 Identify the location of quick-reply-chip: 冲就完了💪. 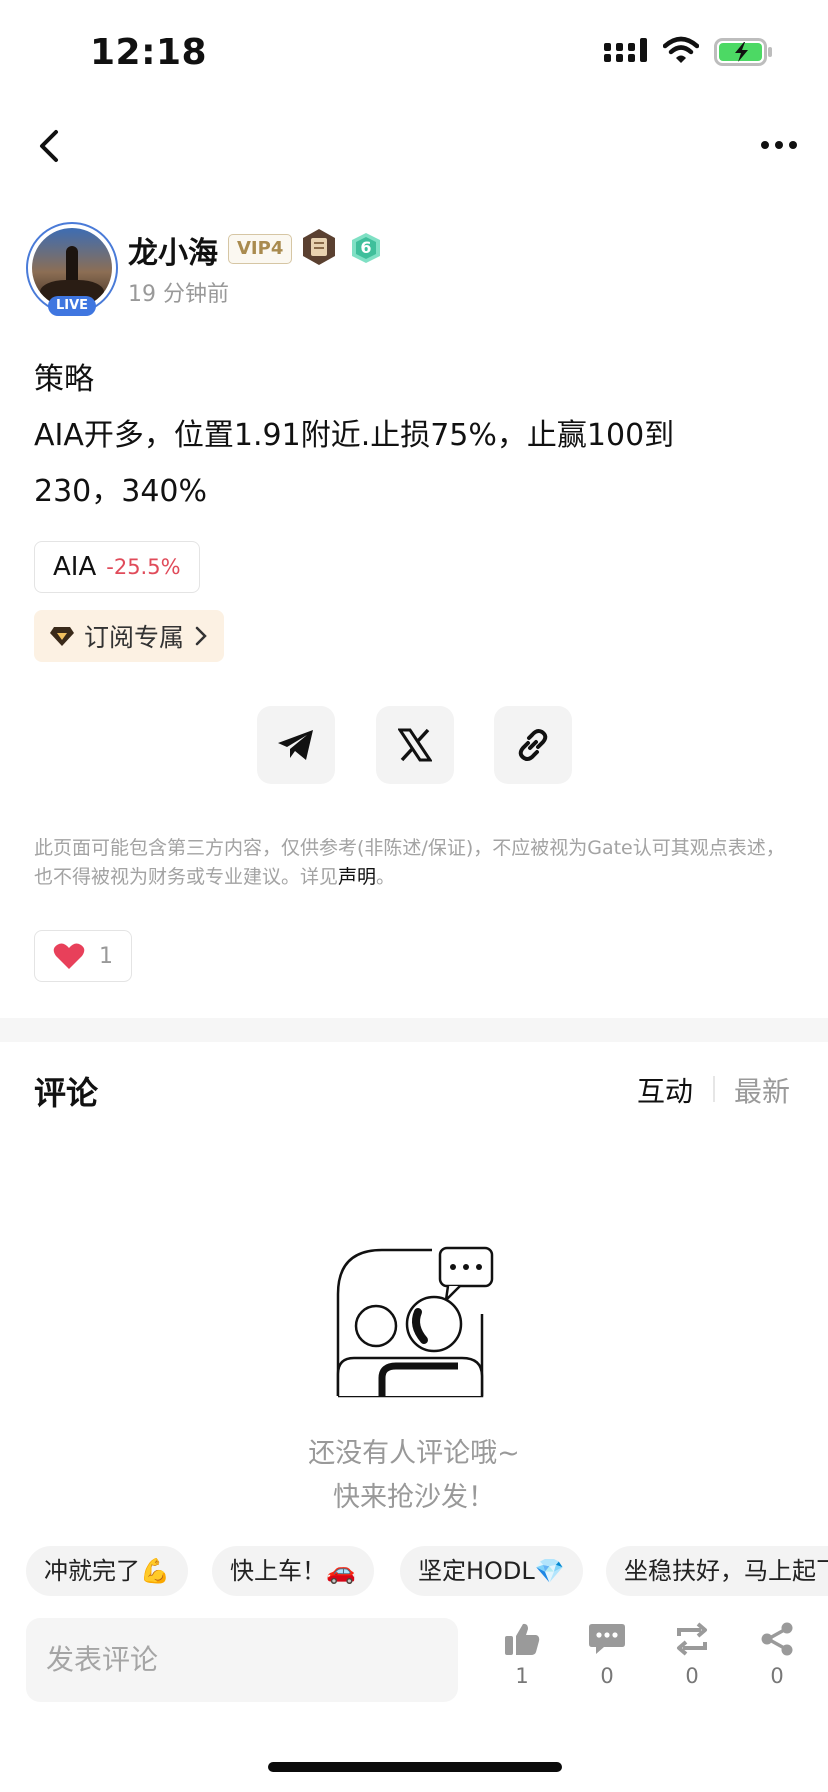
(107, 1571).